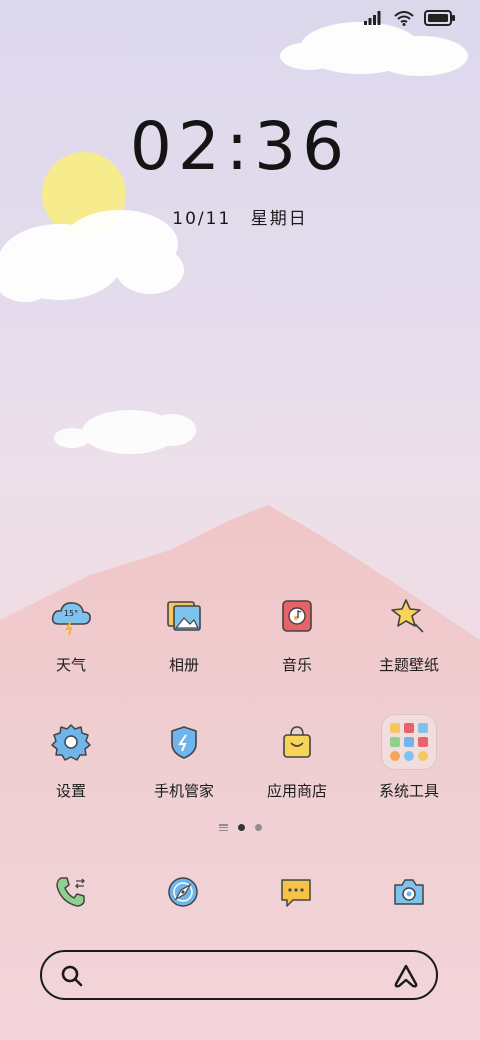 Image resolution: width=480 pixels, height=1040 pixels. I want to click on assistant-icon, so click(406, 976).